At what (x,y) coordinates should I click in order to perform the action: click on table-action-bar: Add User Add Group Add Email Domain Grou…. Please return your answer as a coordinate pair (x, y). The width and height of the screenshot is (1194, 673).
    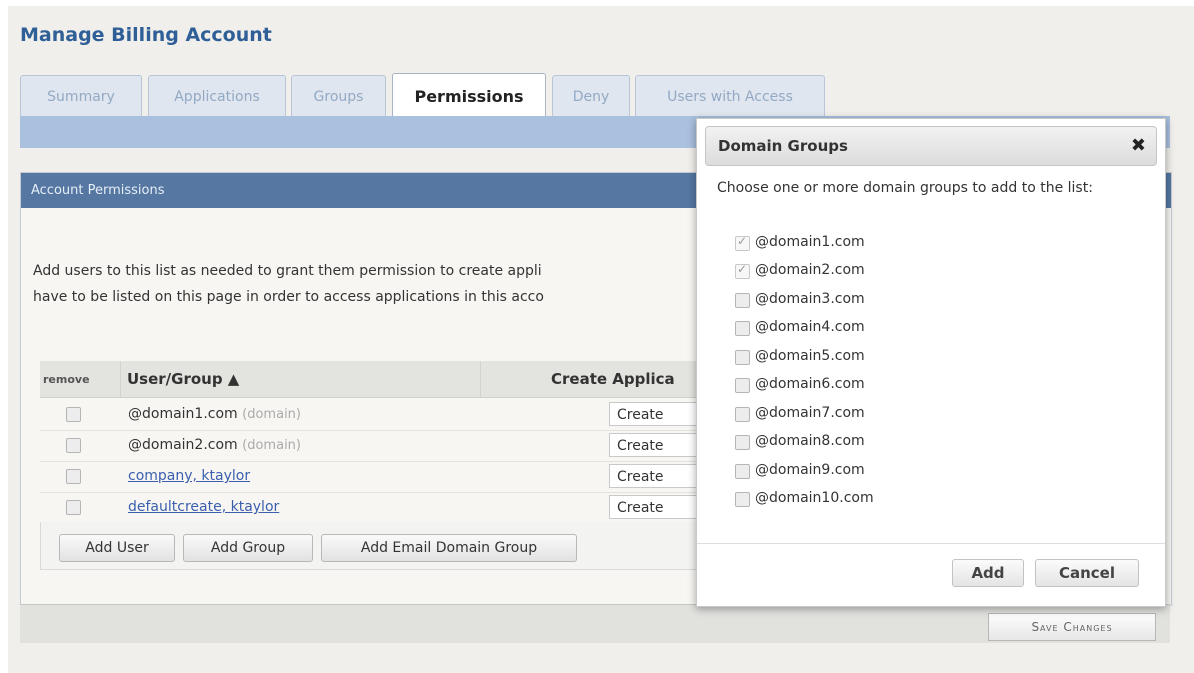
    Looking at the image, I should click on (375, 546).